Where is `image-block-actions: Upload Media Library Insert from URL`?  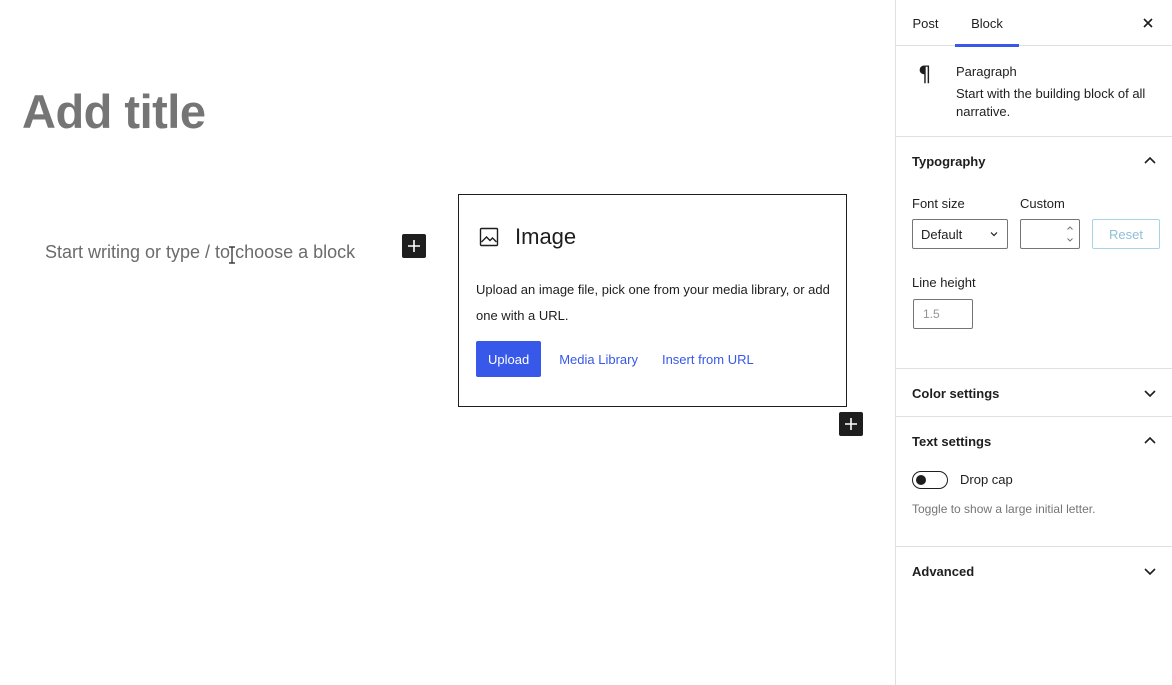
image-block-actions: Upload Media Library Insert from URL is located at coordinates (615, 359).